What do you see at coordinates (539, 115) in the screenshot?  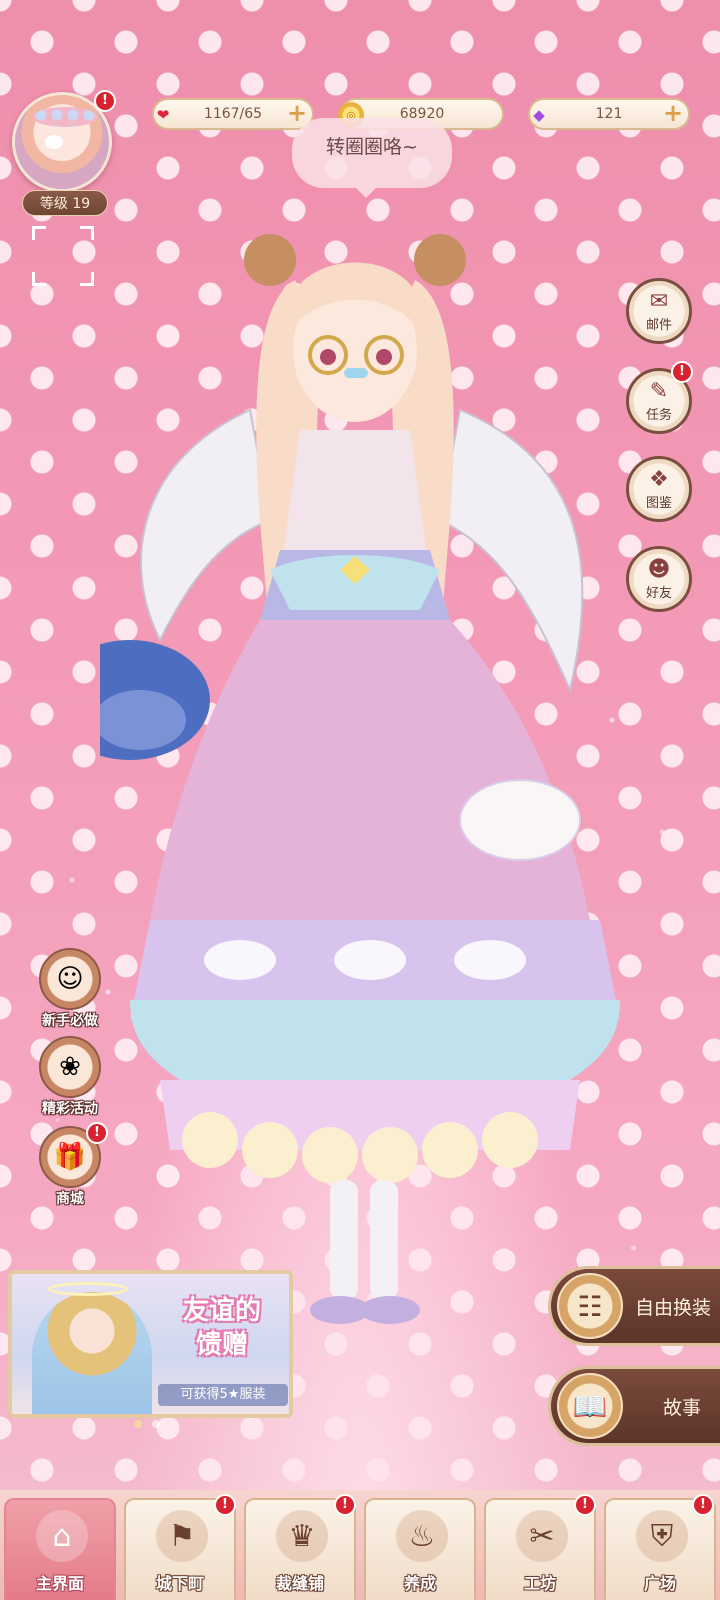 I see `gem-icon: ◆` at bounding box center [539, 115].